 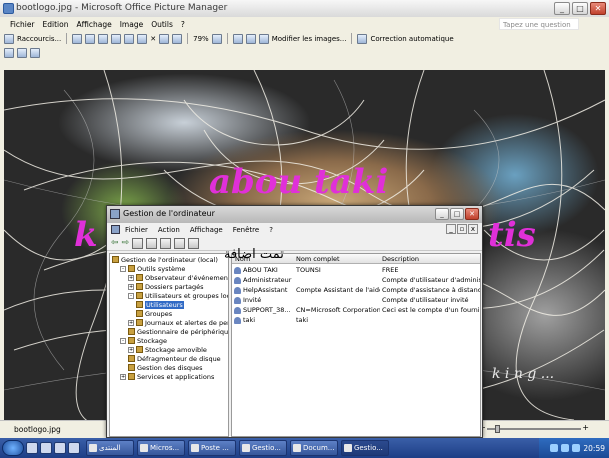 I want to click on child-menu-help: ?, so click(x=271, y=230).